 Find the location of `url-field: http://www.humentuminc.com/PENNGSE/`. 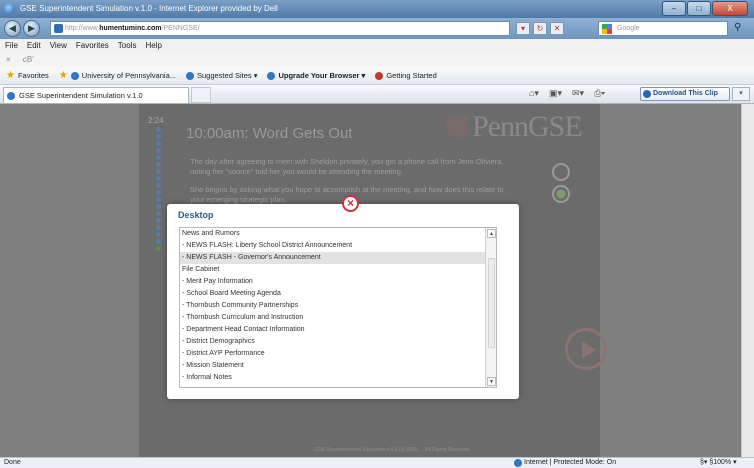

url-field: http://www.humentuminc.com/PENNGSE/ is located at coordinates (280, 28).